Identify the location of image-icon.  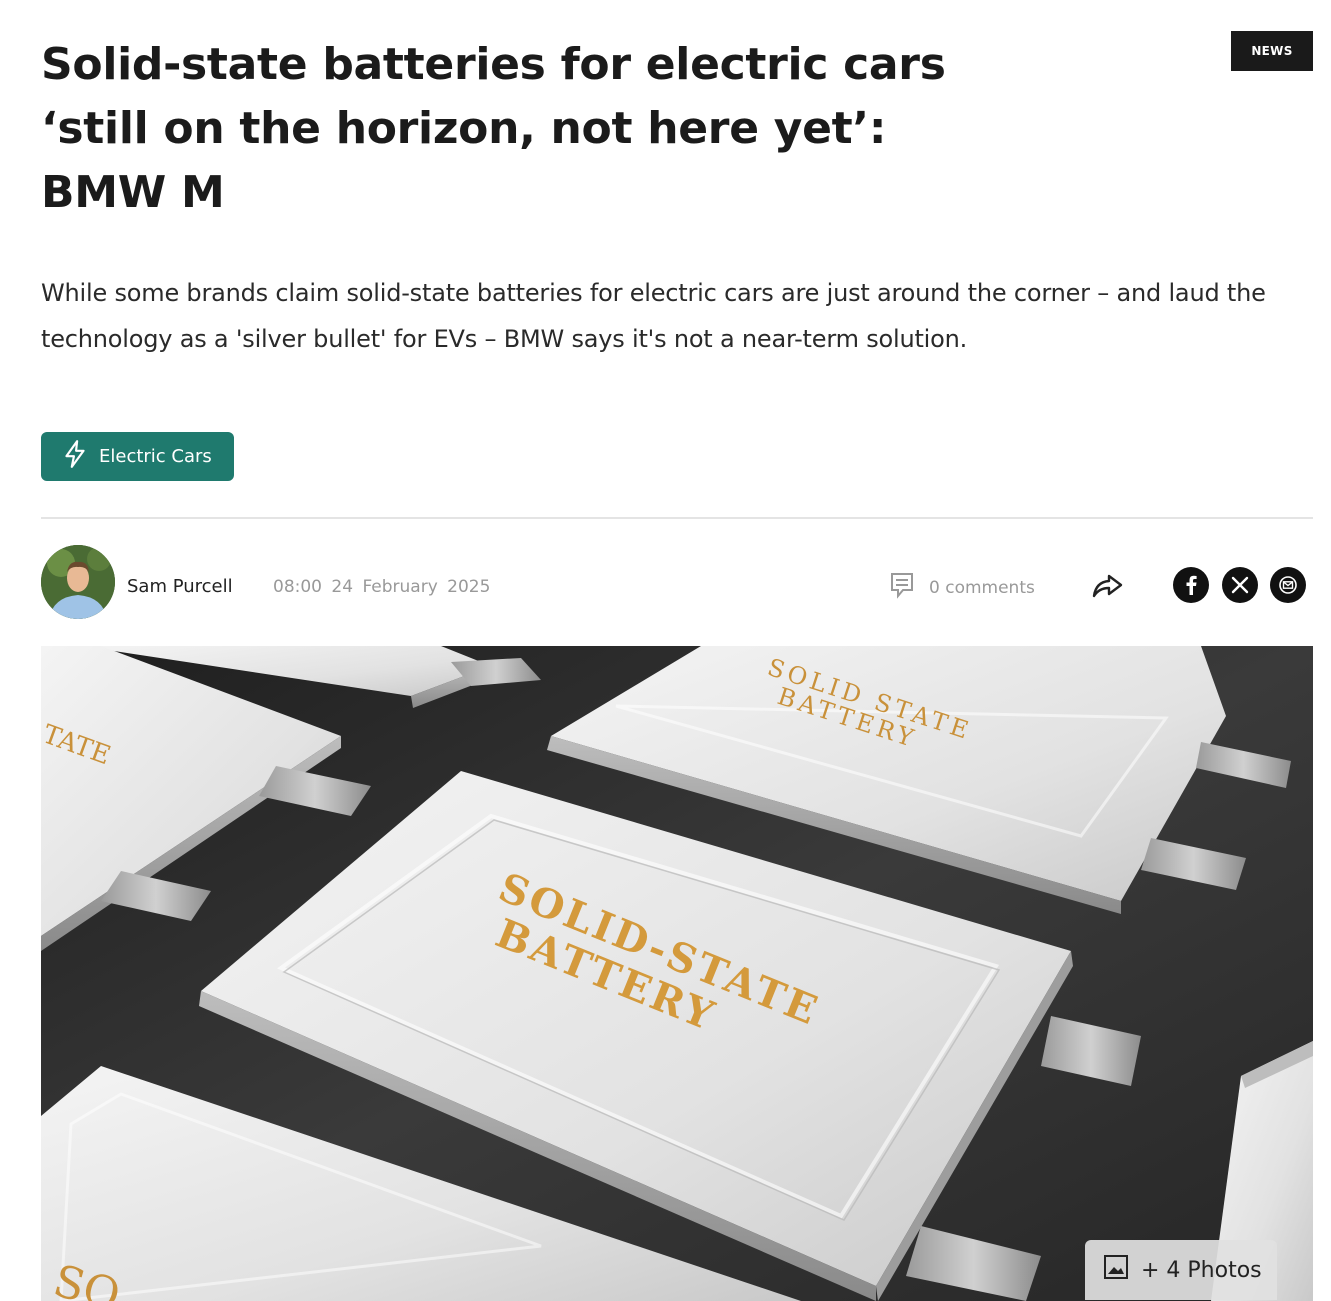
(1116, 1270).